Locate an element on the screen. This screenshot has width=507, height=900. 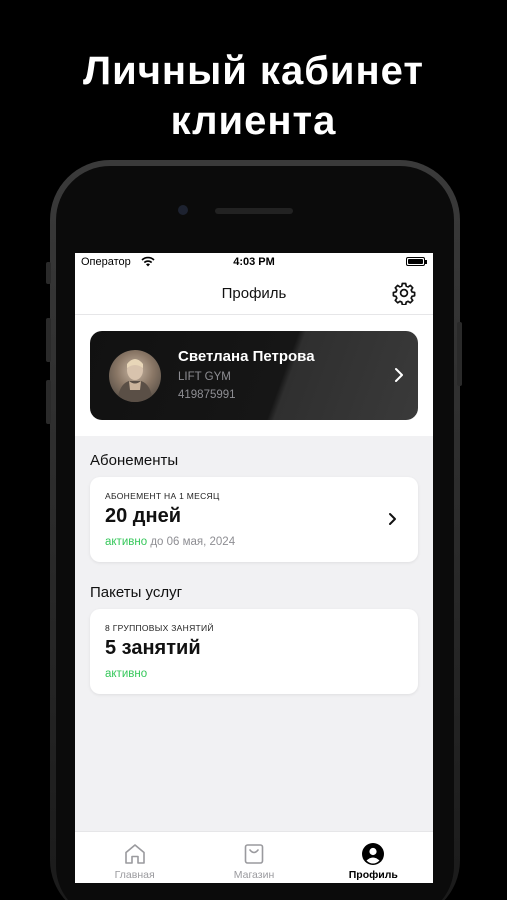
profile-icon is located at coordinates (373, 854).